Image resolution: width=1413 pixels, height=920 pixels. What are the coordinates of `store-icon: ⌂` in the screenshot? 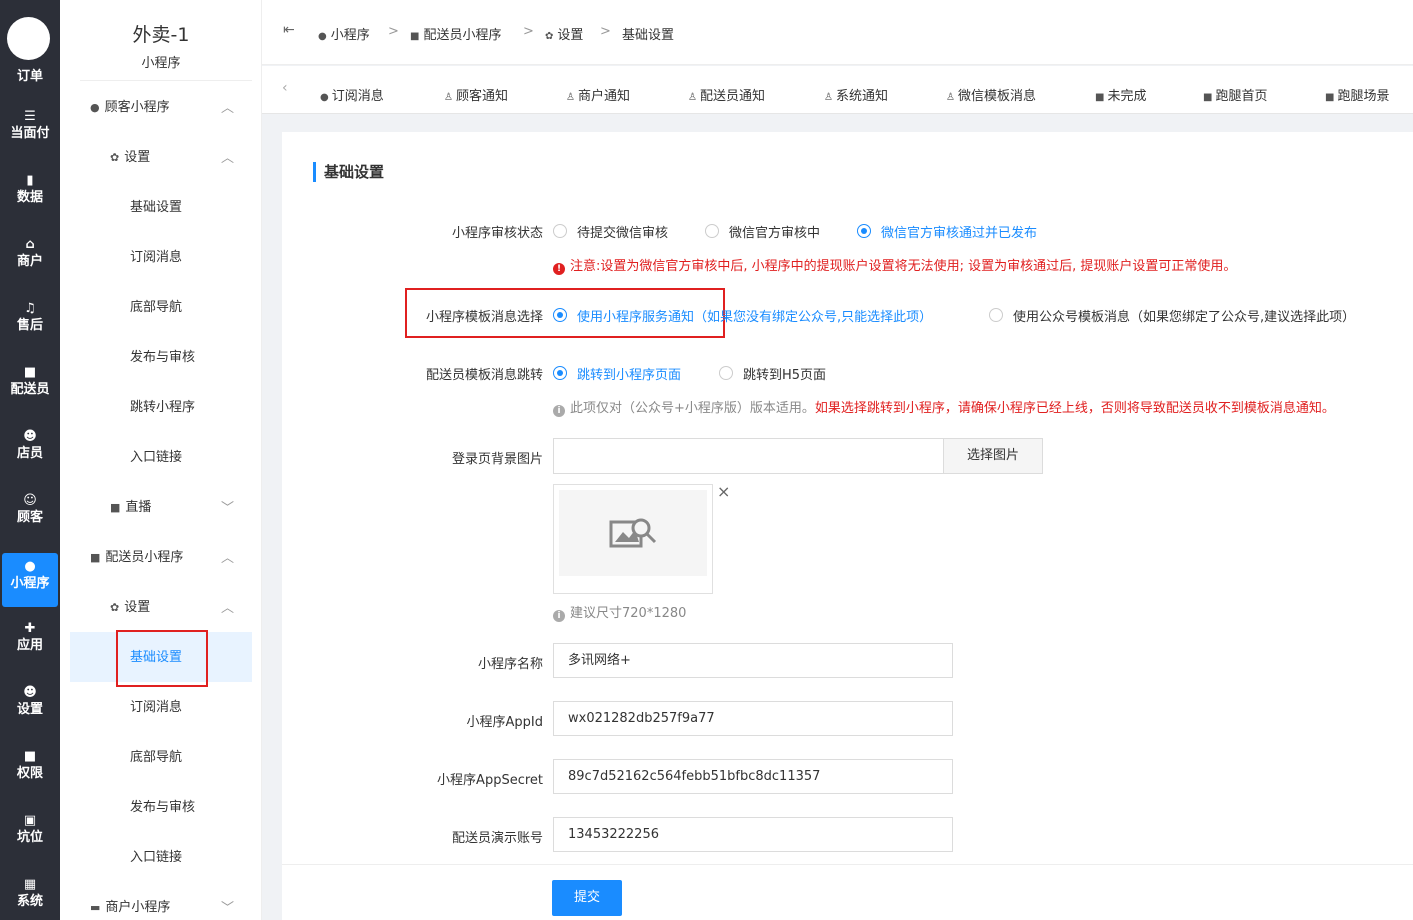 It's located at (30, 244).